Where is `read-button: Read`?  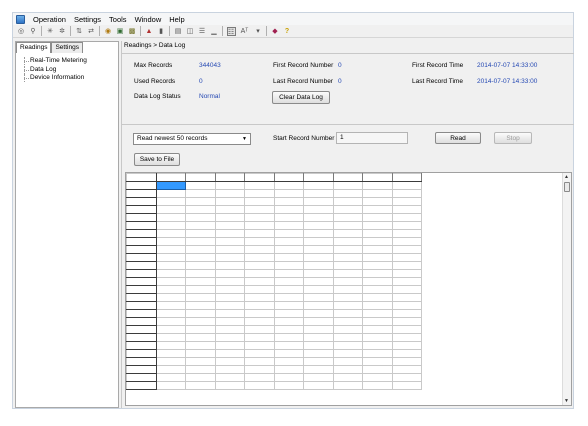 read-button: Read is located at coordinates (458, 138).